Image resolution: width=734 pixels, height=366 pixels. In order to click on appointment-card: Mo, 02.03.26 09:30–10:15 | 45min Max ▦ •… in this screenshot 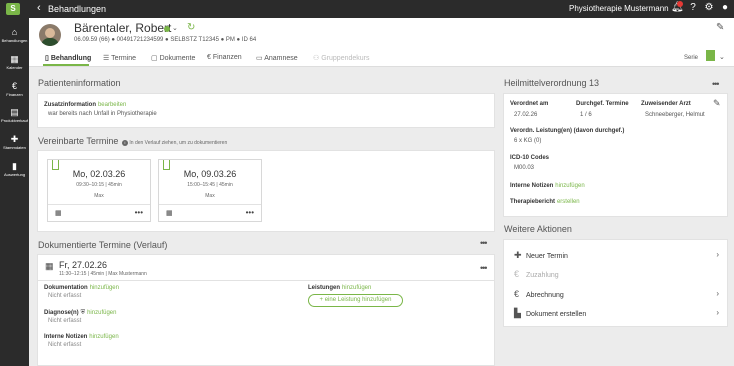, I will do `click(99, 190)`.